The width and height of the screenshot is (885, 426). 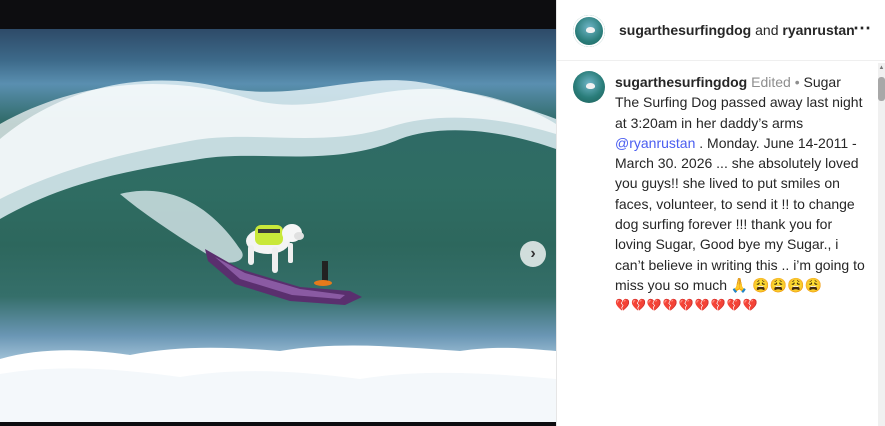 What do you see at coordinates (881, 68) in the screenshot?
I see `scroll-up-icon: ▲` at bounding box center [881, 68].